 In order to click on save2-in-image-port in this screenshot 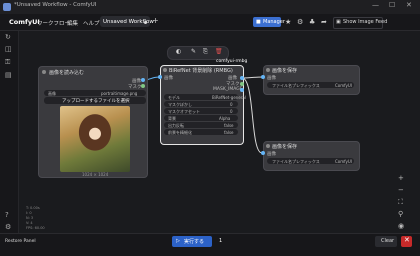, I will do `click(263, 153)`.